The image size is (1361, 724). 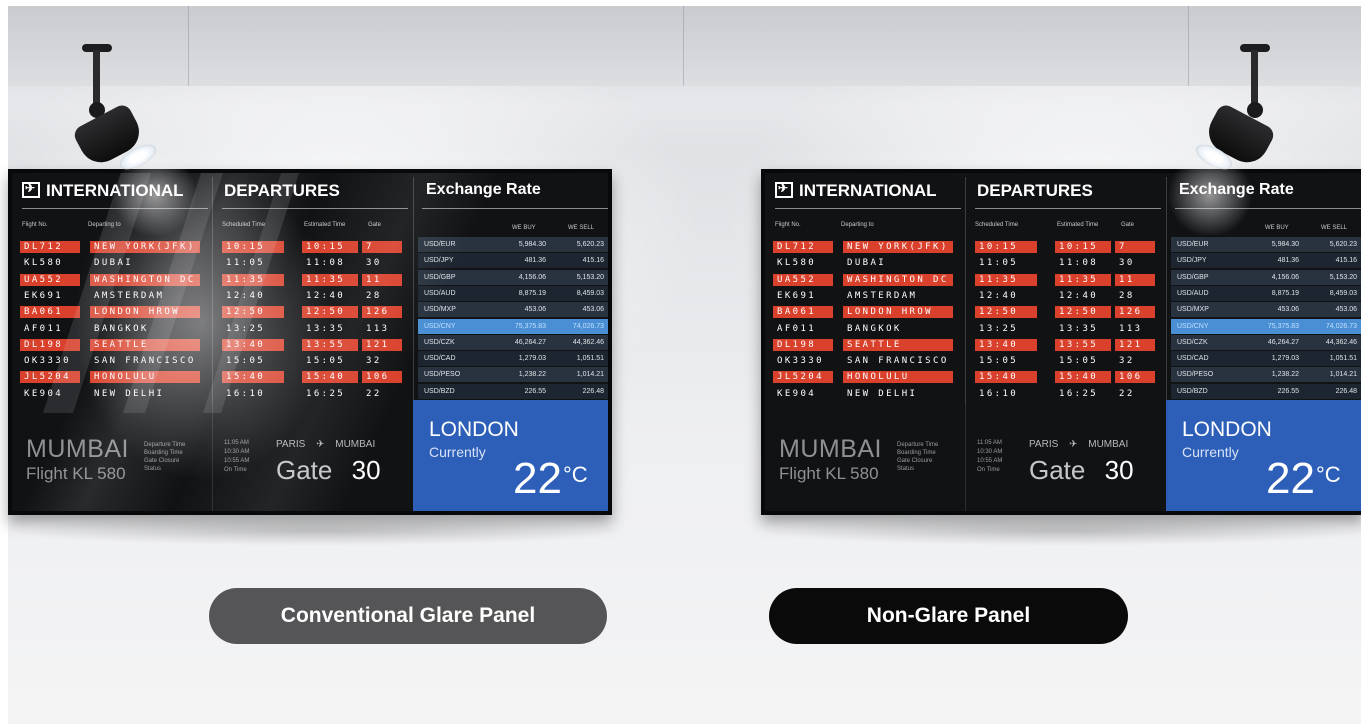 What do you see at coordinates (1236, 189) in the screenshot?
I see `board-title-exchange: Exchange Rate` at bounding box center [1236, 189].